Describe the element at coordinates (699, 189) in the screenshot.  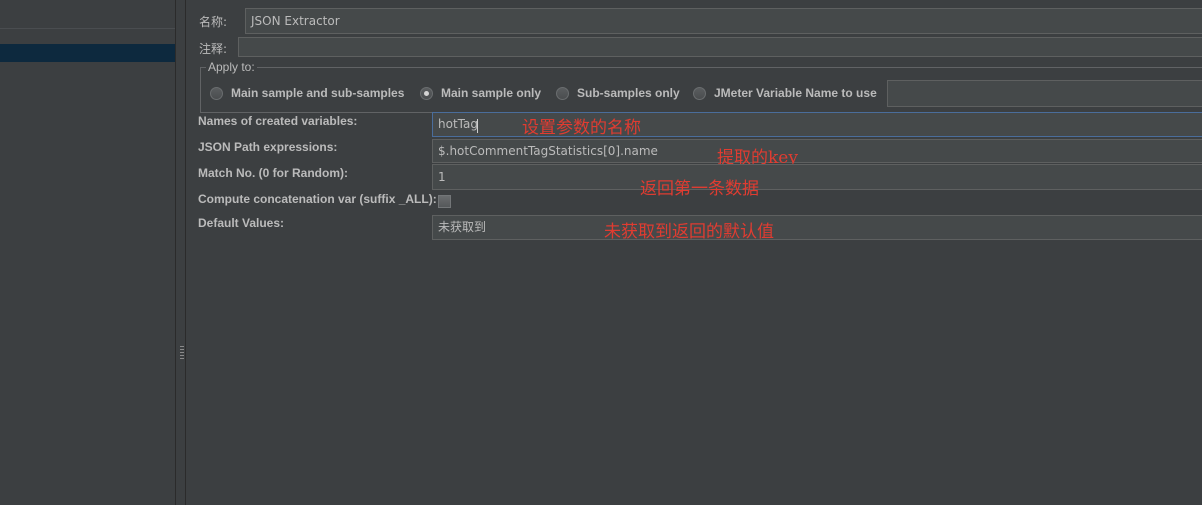
I see `match-no-annotation: 返回第一条数据` at that location.